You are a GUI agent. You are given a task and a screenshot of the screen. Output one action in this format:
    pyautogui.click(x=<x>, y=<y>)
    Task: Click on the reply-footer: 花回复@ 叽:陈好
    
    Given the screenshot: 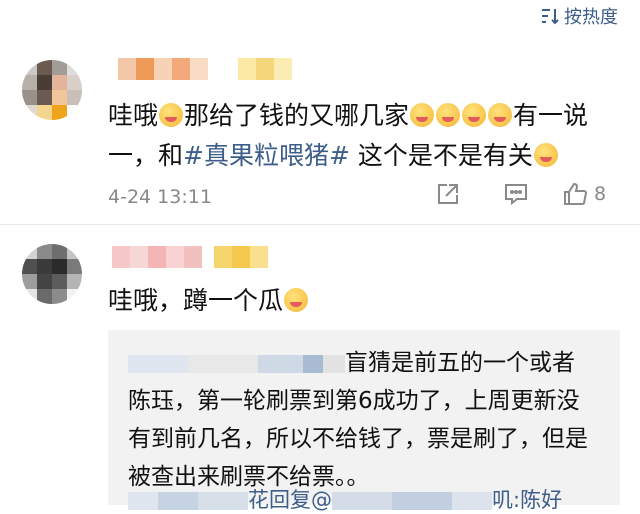 What is the action you would take?
    pyautogui.click(x=345, y=499)
    